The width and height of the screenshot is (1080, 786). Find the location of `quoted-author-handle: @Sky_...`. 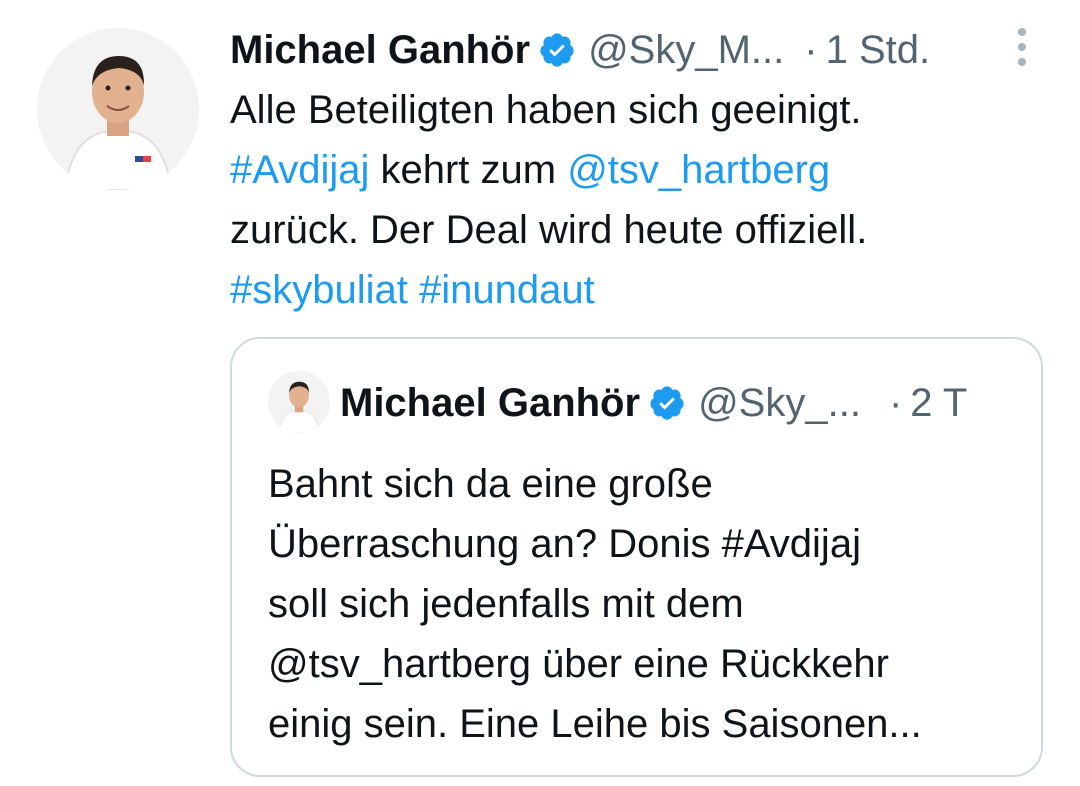

quoted-author-handle: @Sky_... is located at coordinates (779, 402).